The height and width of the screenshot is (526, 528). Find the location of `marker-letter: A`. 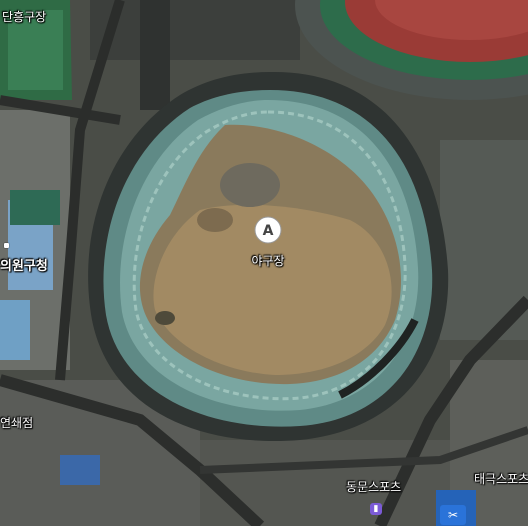

marker-letter: A is located at coordinates (268, 231).